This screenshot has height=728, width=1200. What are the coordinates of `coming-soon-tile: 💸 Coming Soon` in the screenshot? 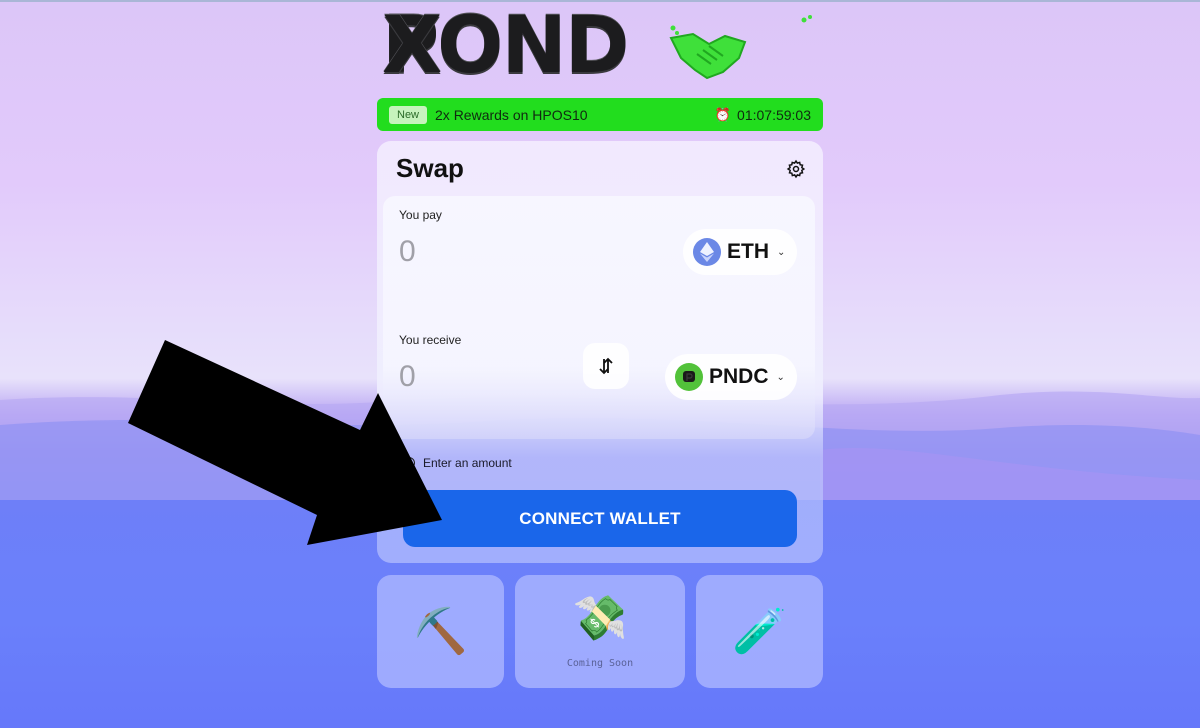 It's located at (600, 631).